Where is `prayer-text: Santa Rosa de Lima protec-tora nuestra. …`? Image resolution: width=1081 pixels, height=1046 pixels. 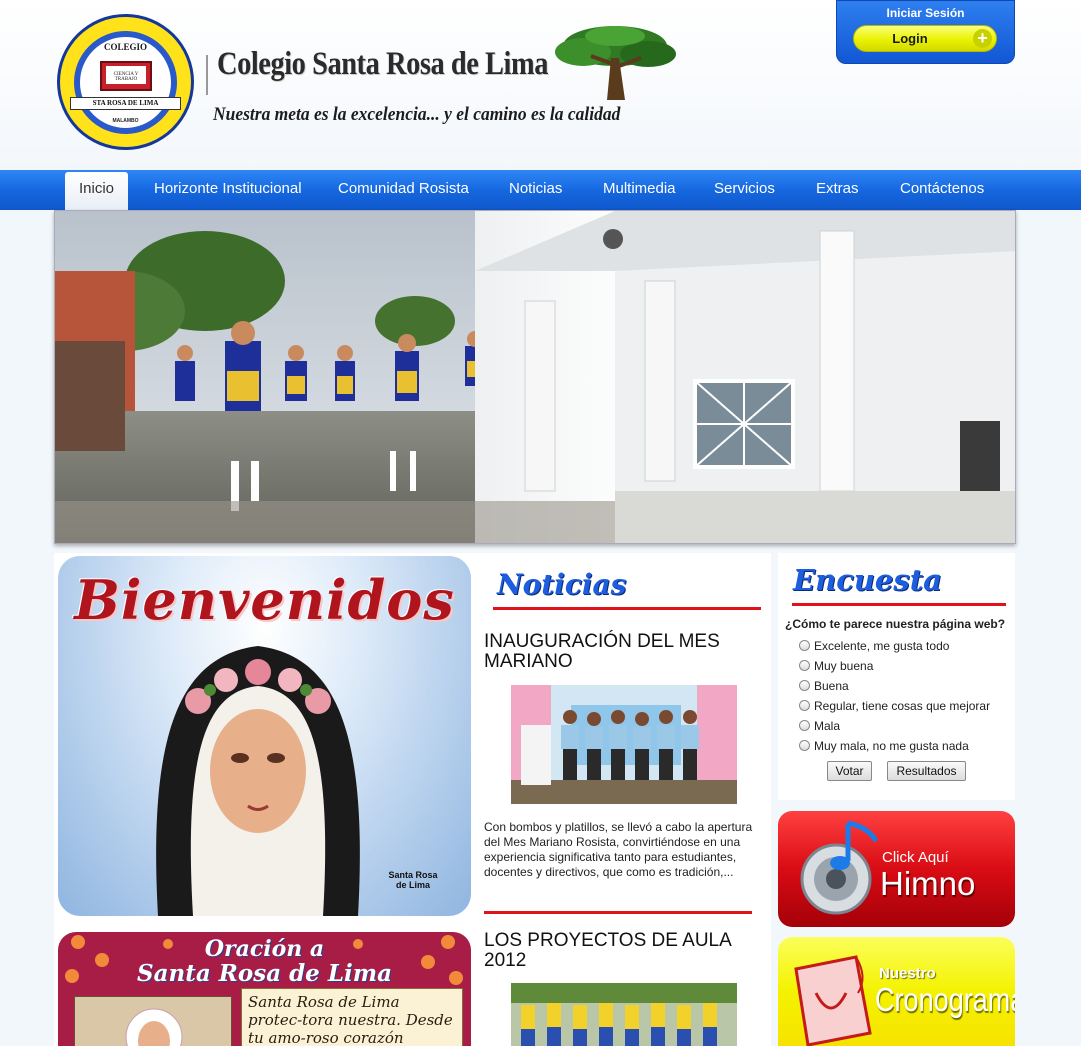 prayer-text: Santa Rosa de Lima protec-tora nuestra. … is located at coordinates (350, 1019).